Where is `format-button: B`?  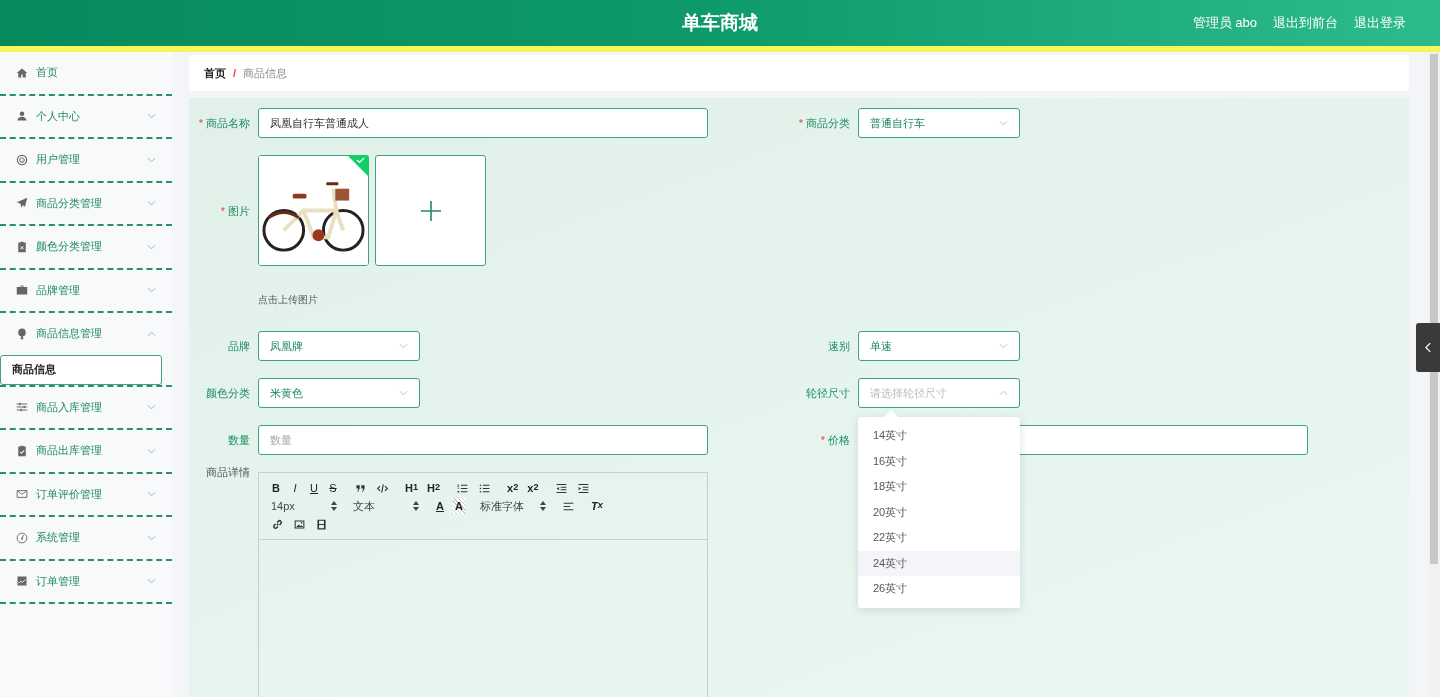
format-button: B is located at coordinates (276, 488).